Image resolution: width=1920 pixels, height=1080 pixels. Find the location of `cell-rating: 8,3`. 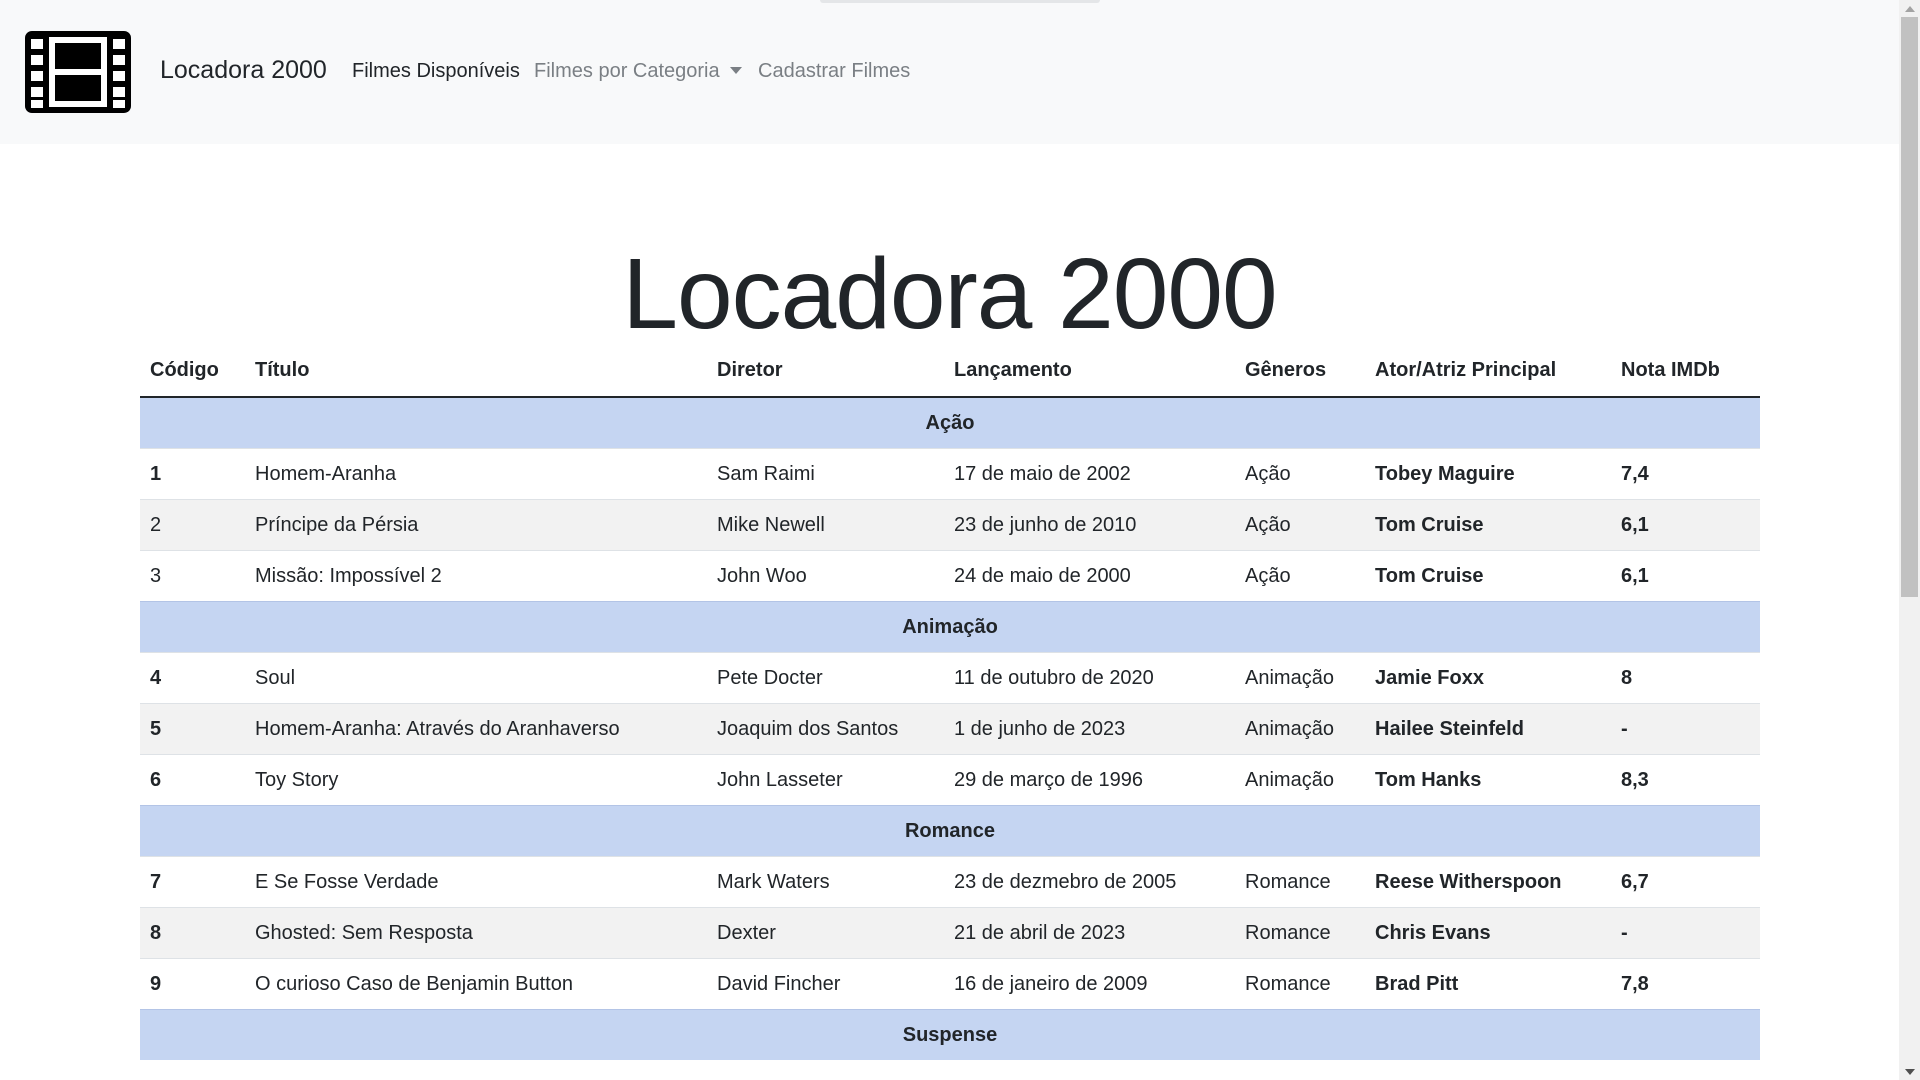

cell-rating: 8,3 is located at coordinates (1685, 780).